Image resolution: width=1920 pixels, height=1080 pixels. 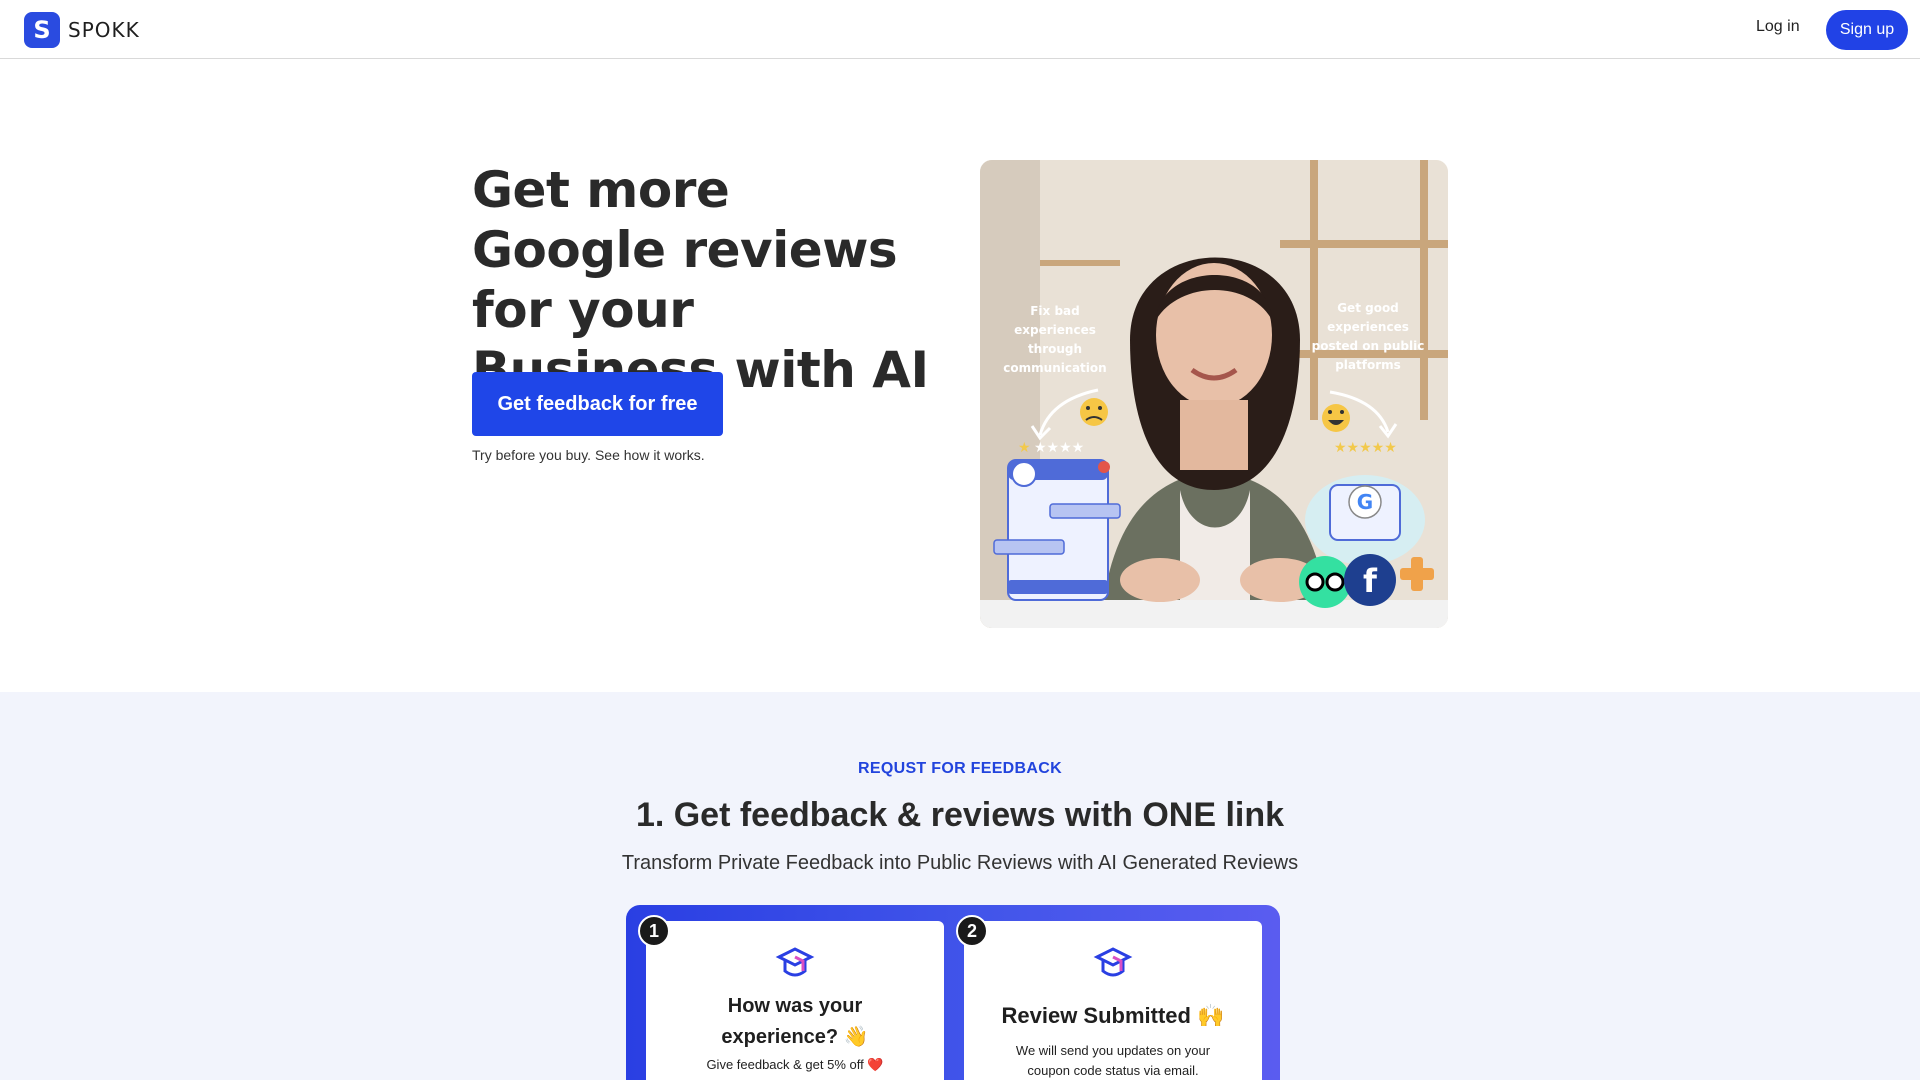 I want to click on caption-right-line1: Get good, so click(x=1368, y=308).